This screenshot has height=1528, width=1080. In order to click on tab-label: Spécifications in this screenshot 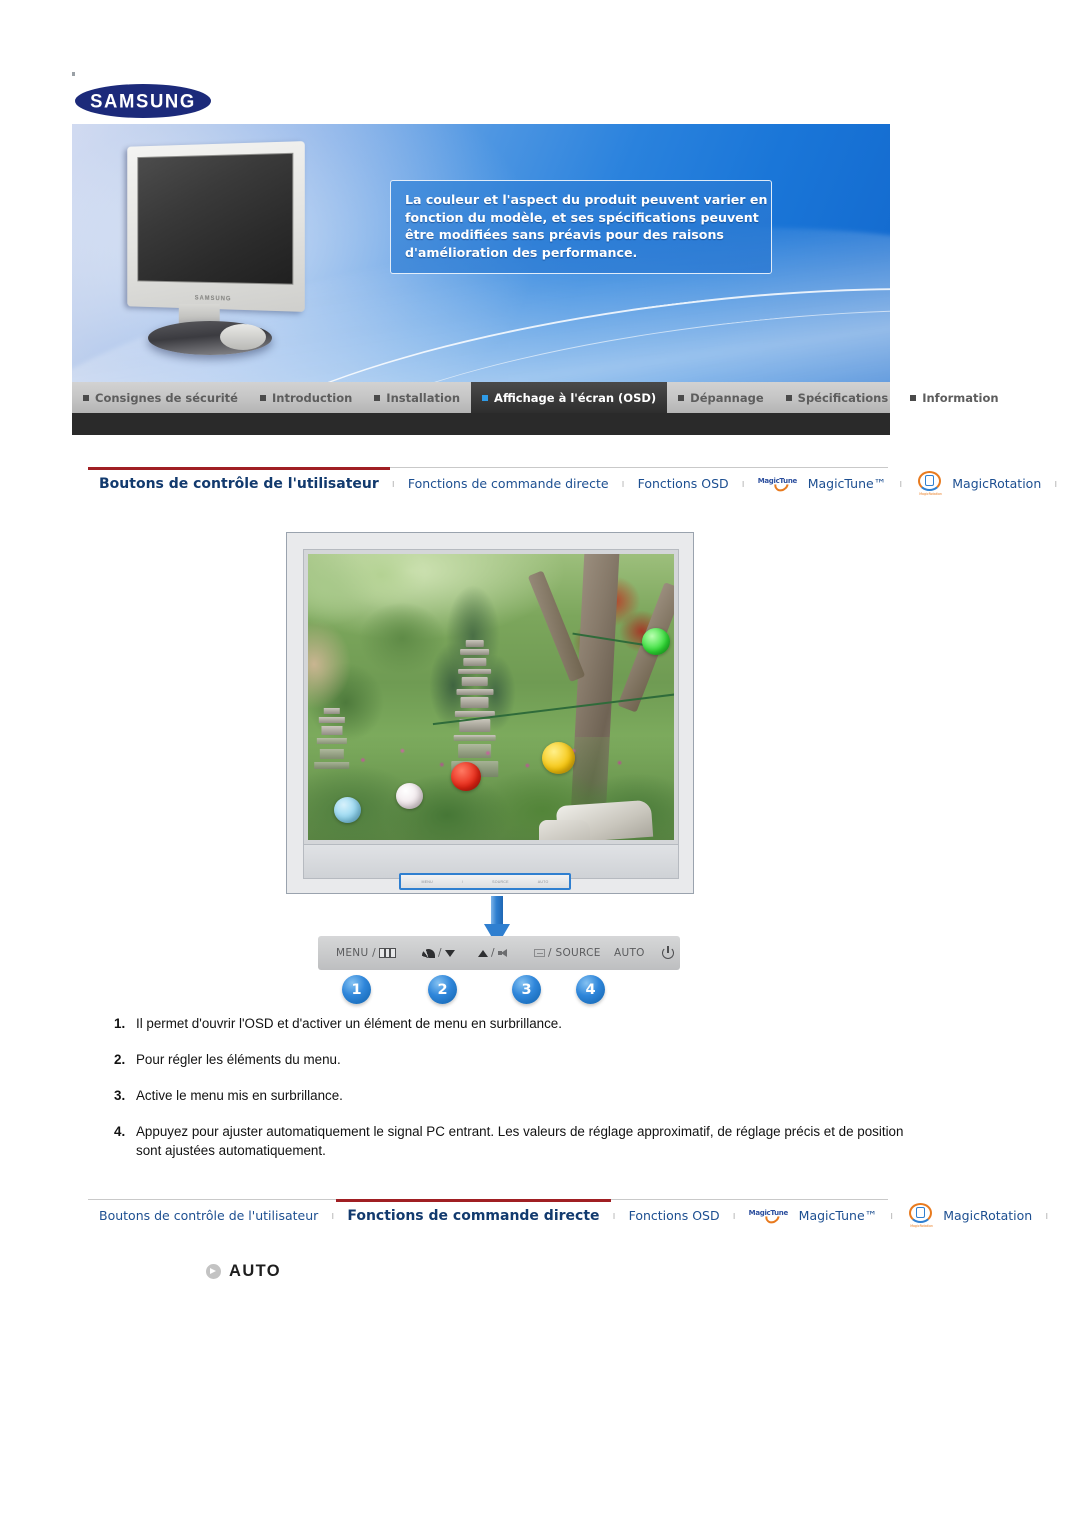, I will do `click(843, 397)`.